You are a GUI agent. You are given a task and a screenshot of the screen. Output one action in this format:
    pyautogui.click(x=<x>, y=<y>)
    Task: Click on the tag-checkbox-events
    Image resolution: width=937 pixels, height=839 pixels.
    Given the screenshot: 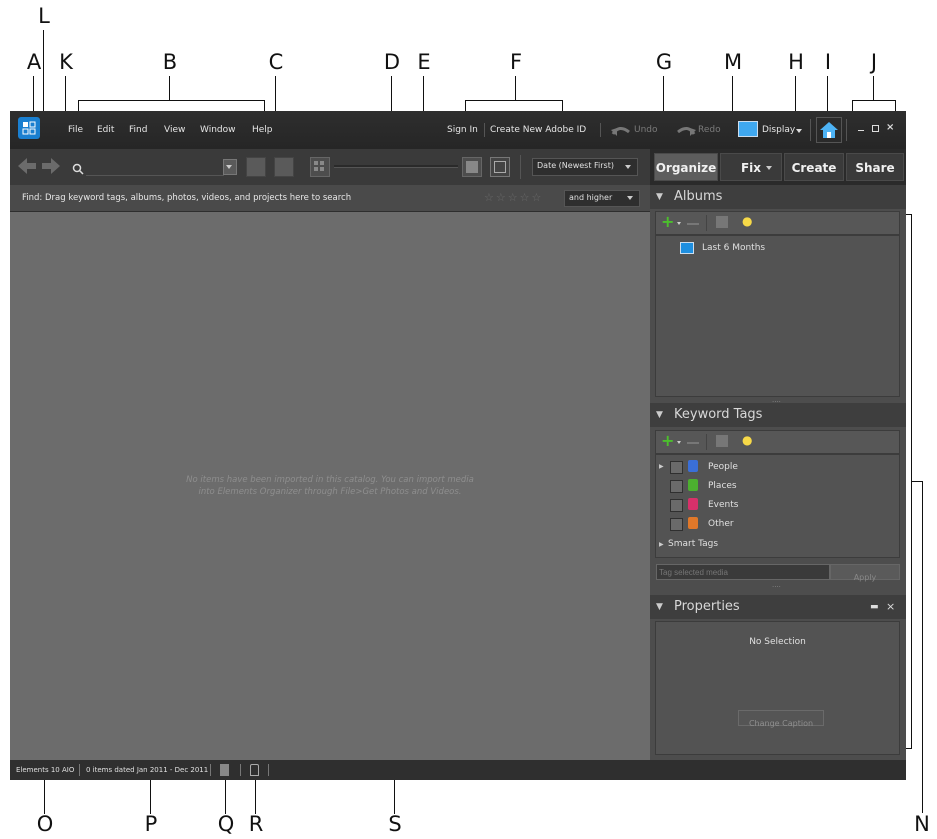 What is the action you would take?
    pyautogui.click(x=676, y=505)
    